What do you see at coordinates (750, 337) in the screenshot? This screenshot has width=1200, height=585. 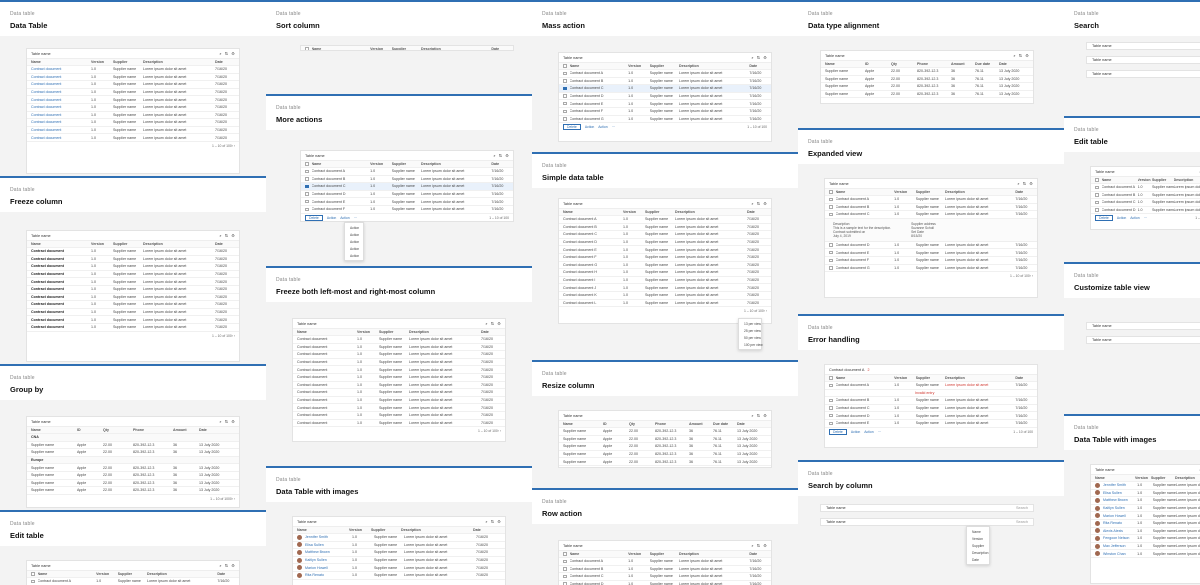 I see `per-view-option: 50 per view` at bounding box center [750, 337].